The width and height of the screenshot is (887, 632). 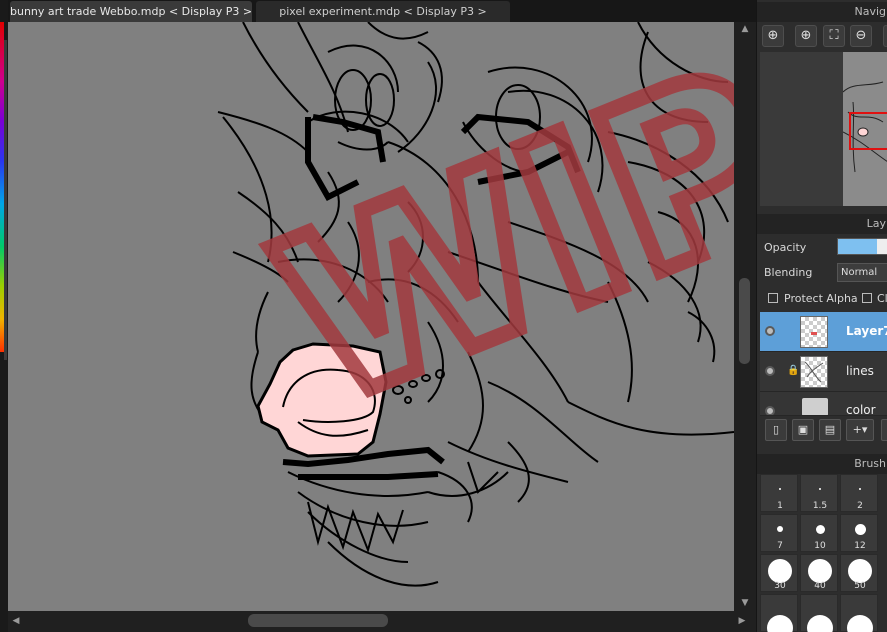 I want to click on layer-row-lines: 🔒 lines, so click(x=823, y=372).